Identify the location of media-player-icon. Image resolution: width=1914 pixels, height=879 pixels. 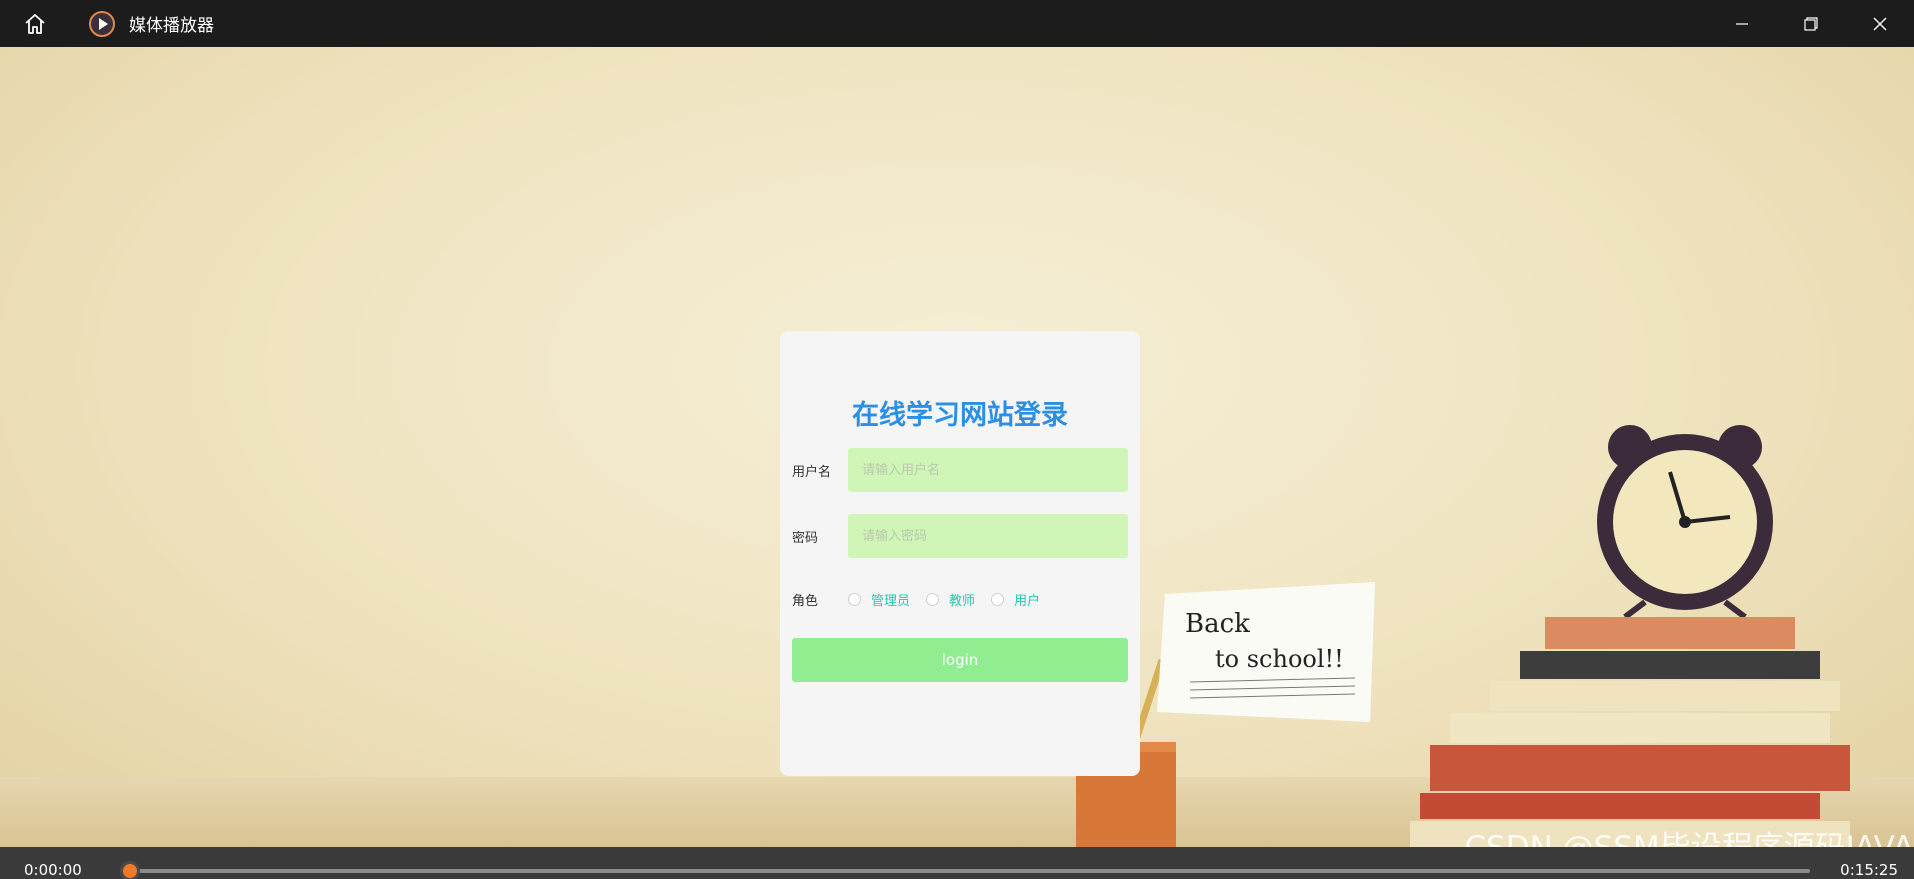
(102, 24).